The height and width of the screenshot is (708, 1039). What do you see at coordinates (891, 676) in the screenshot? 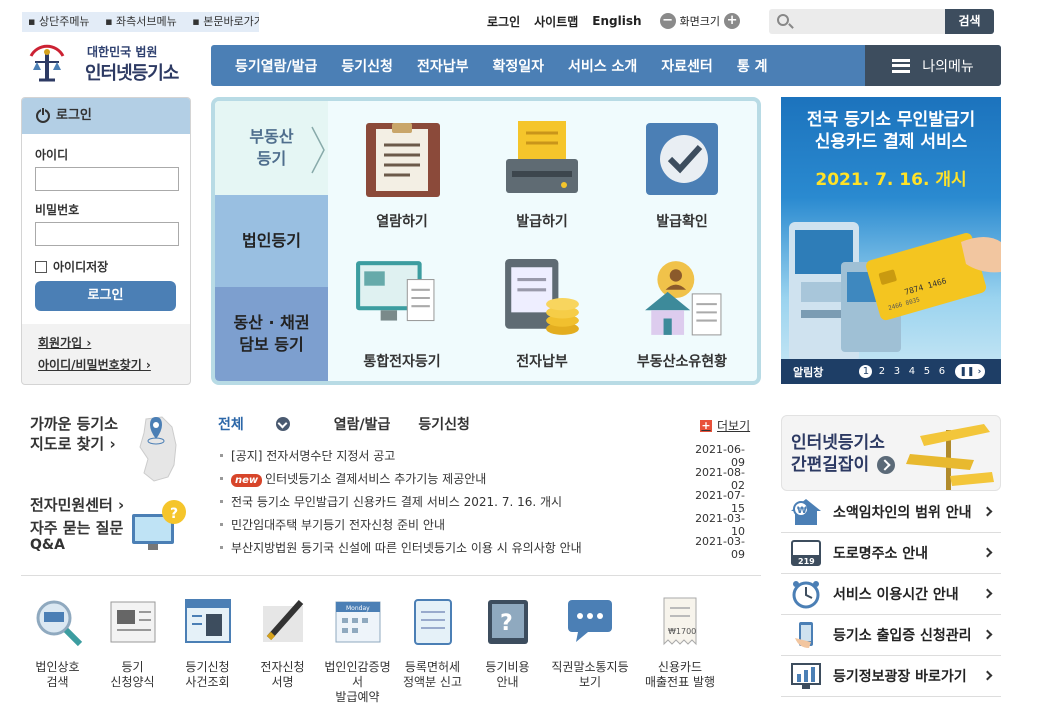
I see `link-registry-data-plaza: 등기정보광장 바로가기` at bounding box center [891, 676].